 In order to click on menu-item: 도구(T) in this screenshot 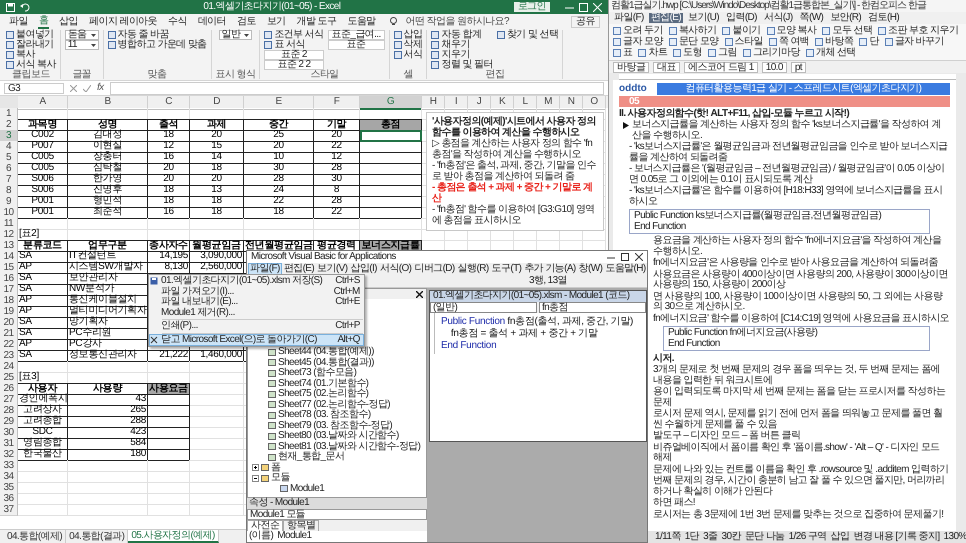, I will do `click(506, 269)`.